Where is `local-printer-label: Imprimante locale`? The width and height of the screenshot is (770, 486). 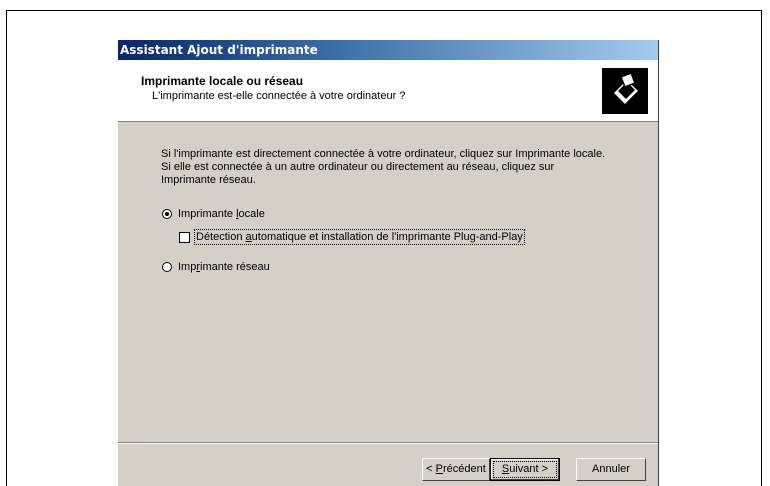
local-printer-label: Imprimante locale is located at coordinates (221, 214).